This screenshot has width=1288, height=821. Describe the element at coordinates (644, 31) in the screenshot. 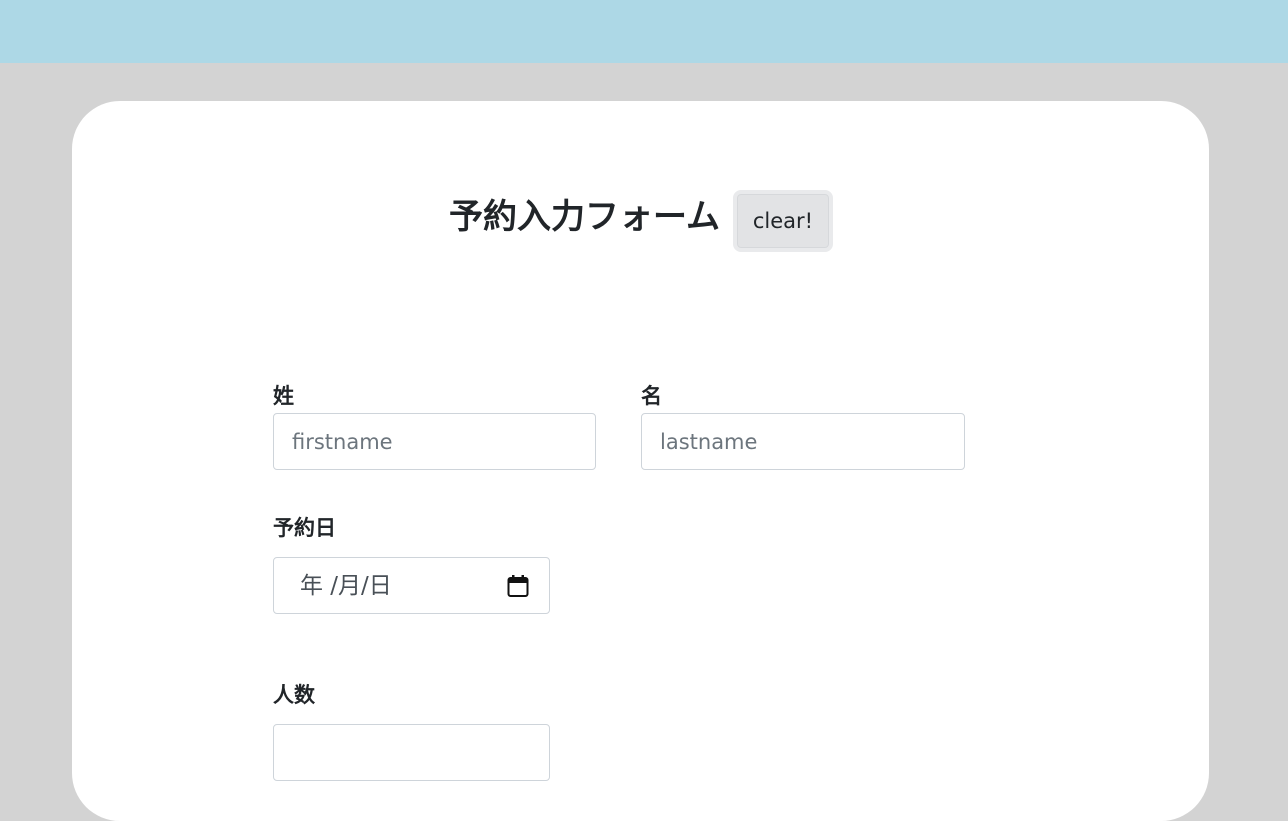

I see `top-banner` at that location.